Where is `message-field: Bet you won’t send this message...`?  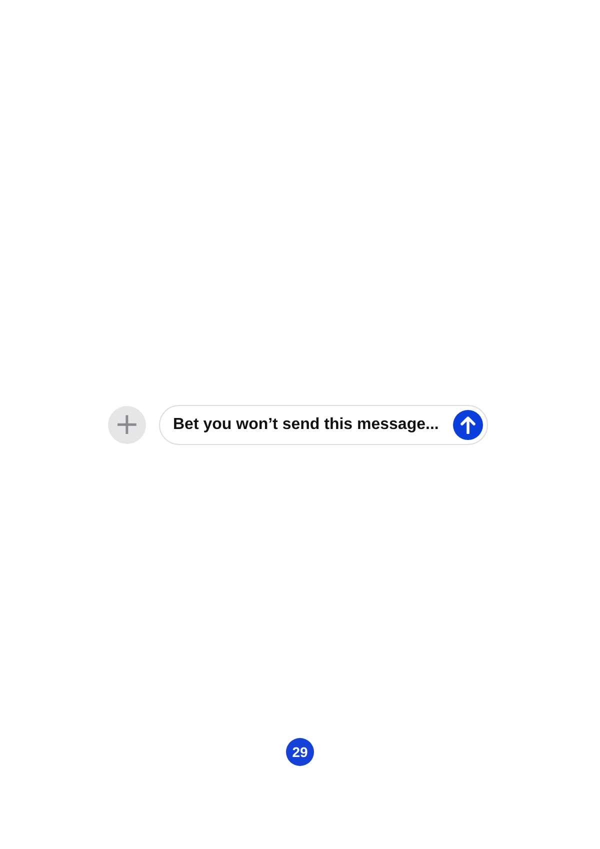
message-field: Bet you won’t send this message... is located at coordinates (323, 425).